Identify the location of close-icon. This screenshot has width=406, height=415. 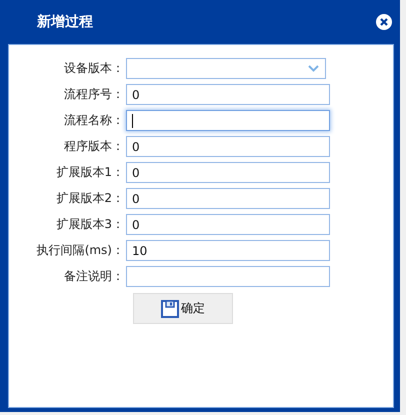
(384, 22).